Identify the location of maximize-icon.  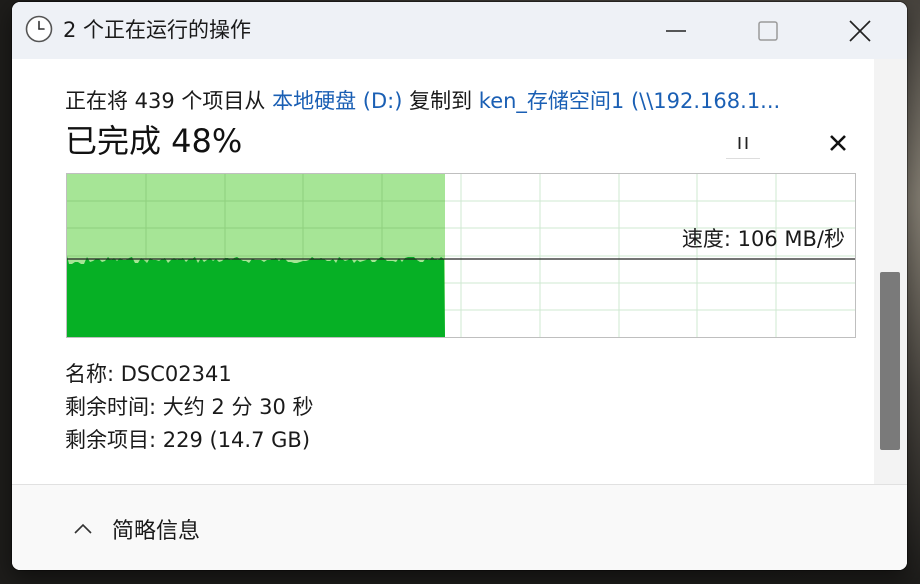
(768, 30).